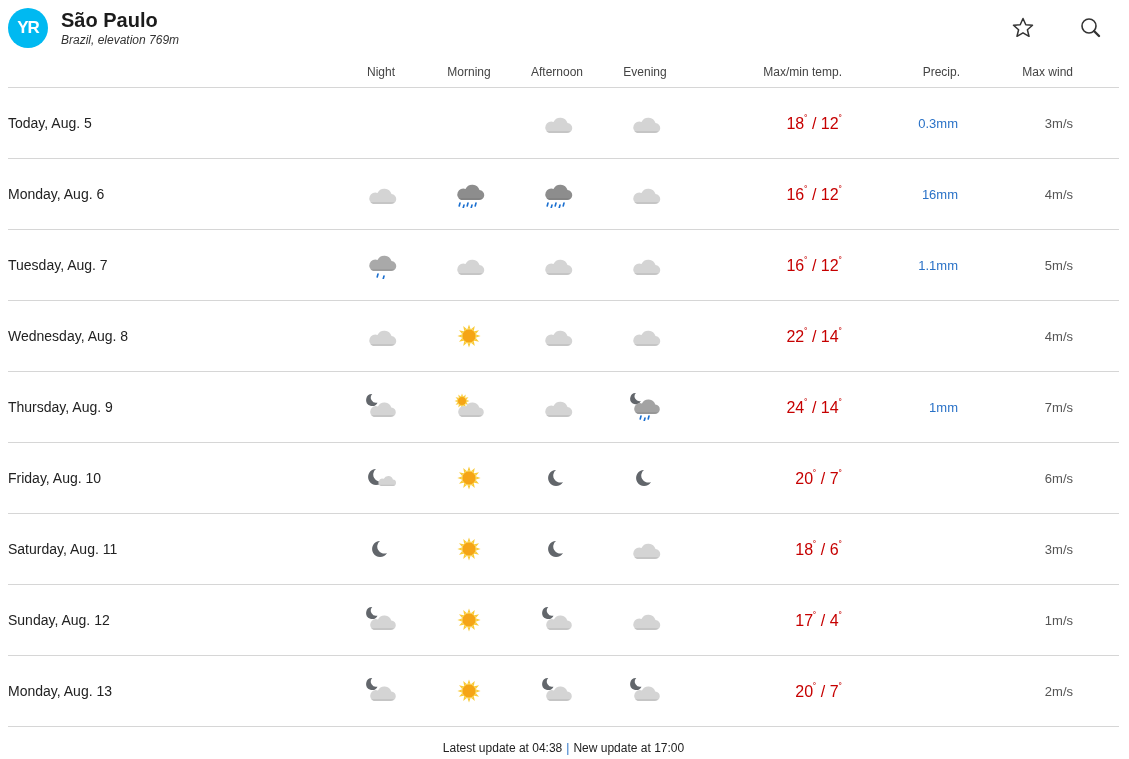 The height and width of the screenshot is (759, 1129). Describe the element at coordinates (61, 691) in the screenshot. I see `day-label: Monday, Aug. 13` at that location.